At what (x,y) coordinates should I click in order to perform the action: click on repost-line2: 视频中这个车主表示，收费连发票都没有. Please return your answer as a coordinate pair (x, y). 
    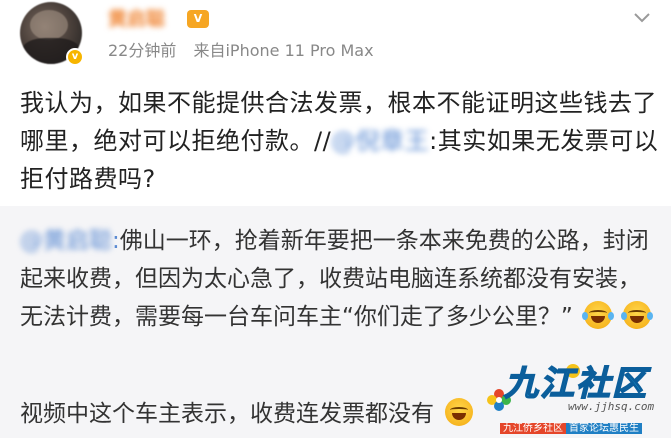
    Looking at the image, I should click on (247, 414).